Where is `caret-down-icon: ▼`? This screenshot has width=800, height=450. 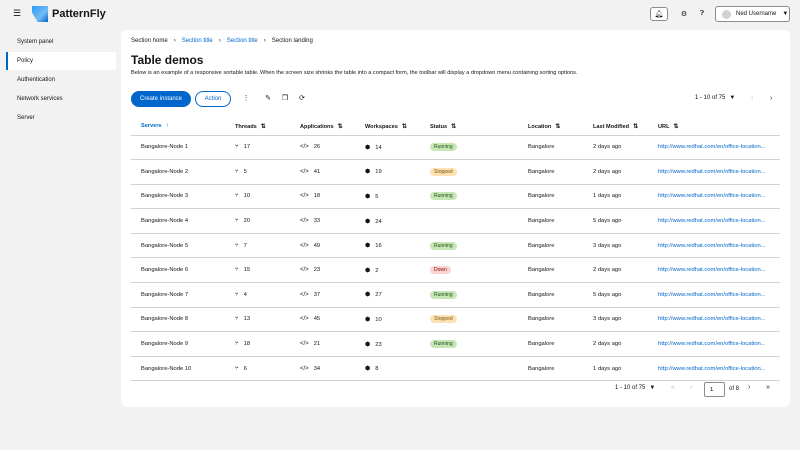 caret-down-icon: ▼ is located at coordinates (785, 14).